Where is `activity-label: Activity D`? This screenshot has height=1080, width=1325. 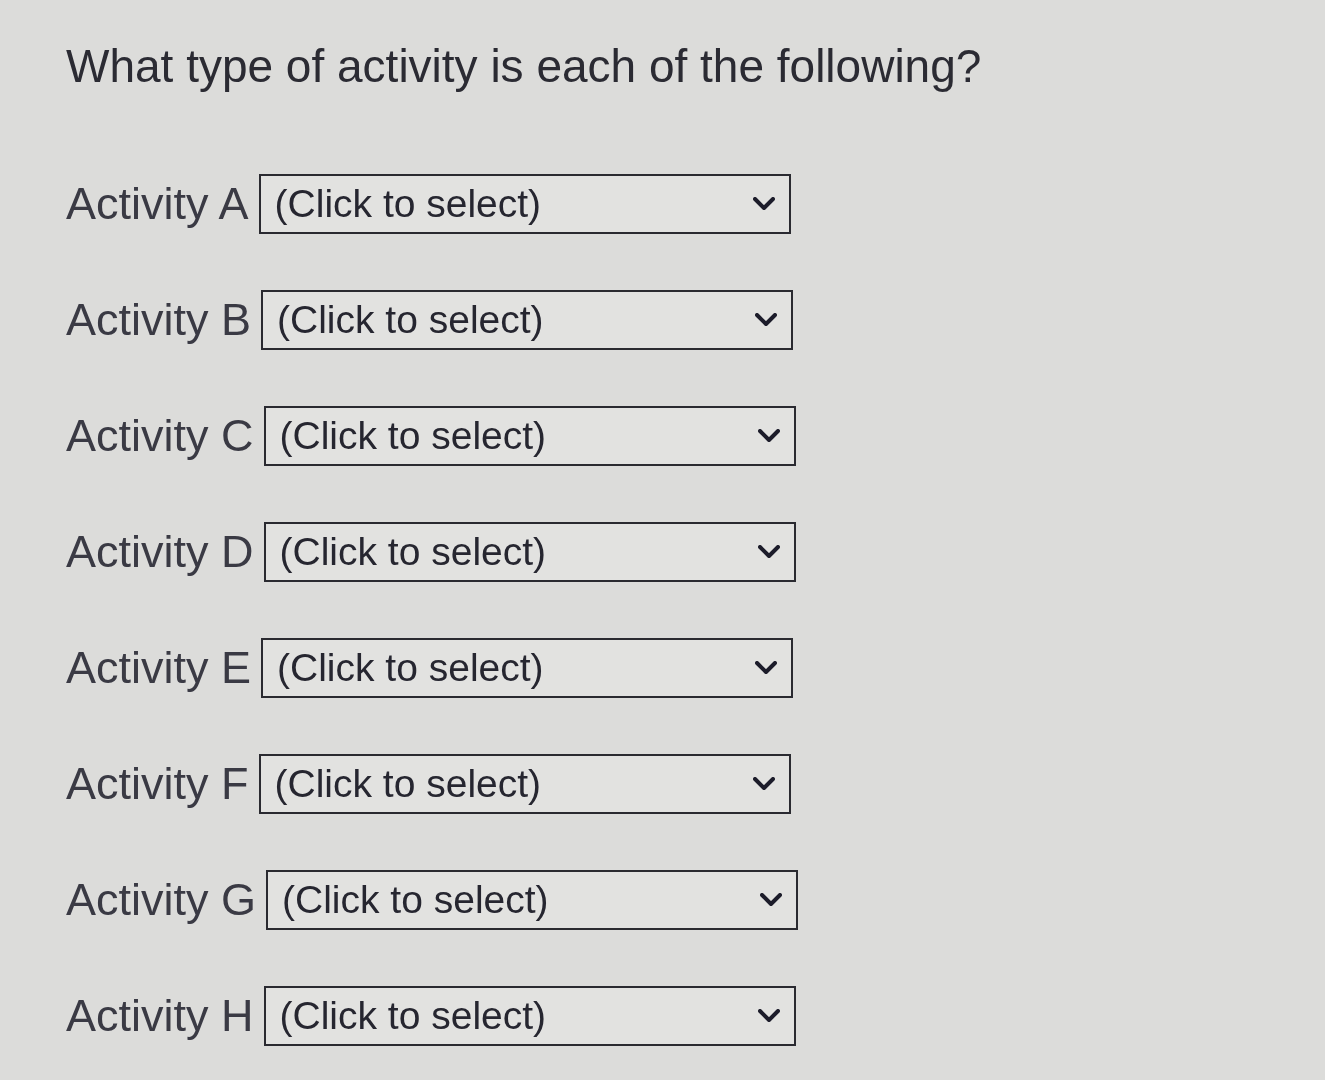 activity-label: Activity D is located at coordinates (160, 552).